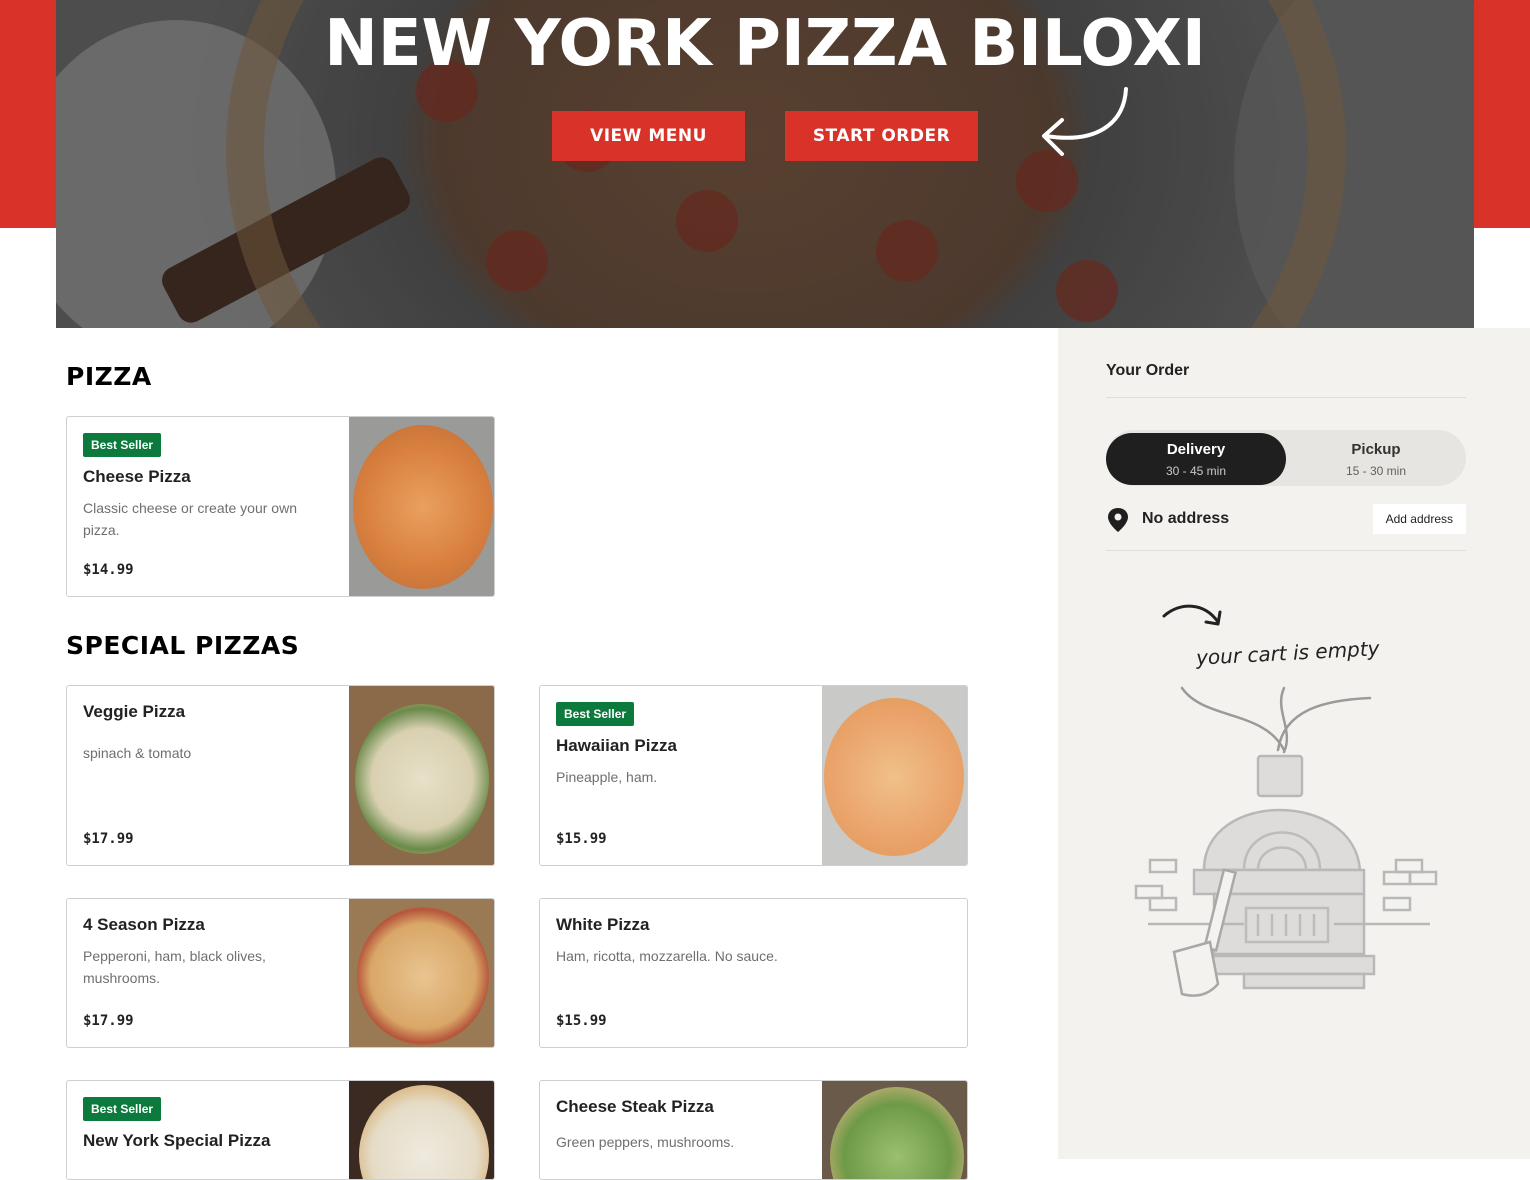  I want to click on delivery-label: Delivery, so click(1196, 449).